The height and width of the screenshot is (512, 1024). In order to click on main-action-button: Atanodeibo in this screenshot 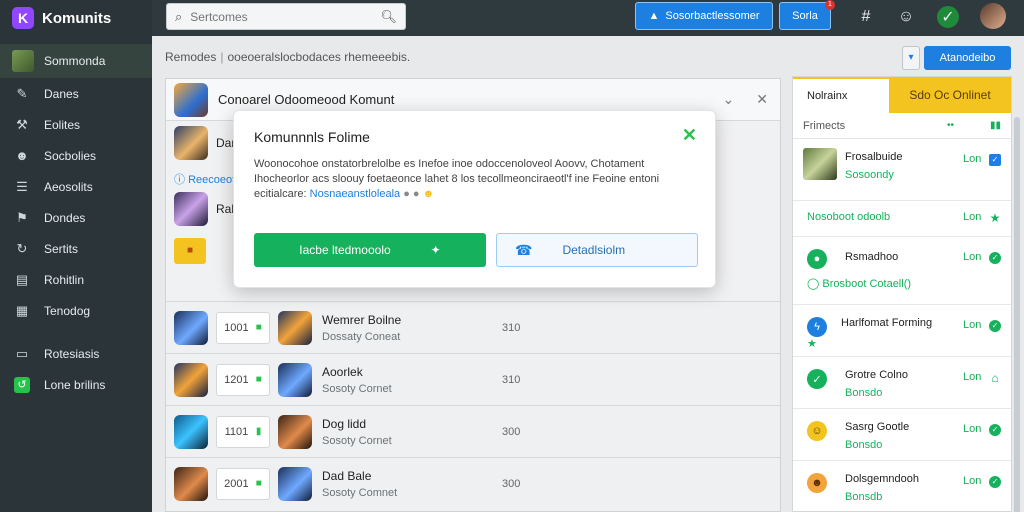, I will do `click(967, 58)`.